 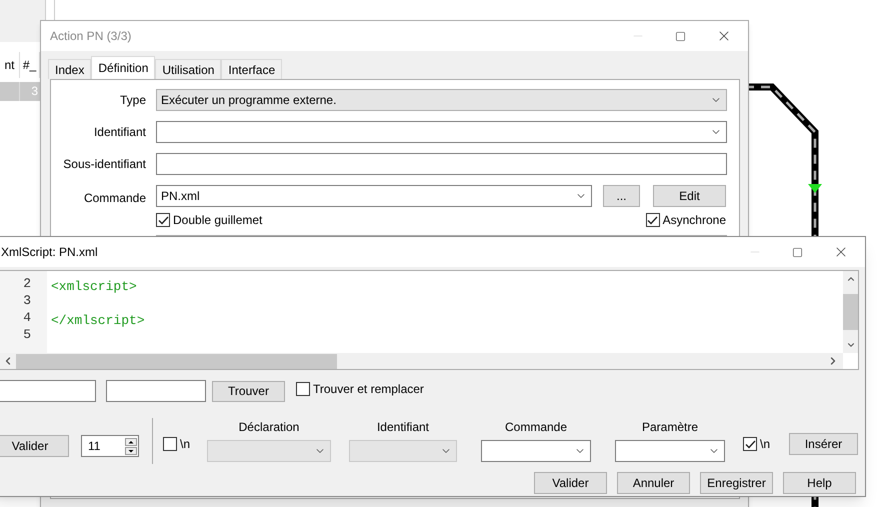 What do you see at coordinates (374, 196) in the screenshot?
I see `command-combo: PN.xml` at bounding box center [374, 196].